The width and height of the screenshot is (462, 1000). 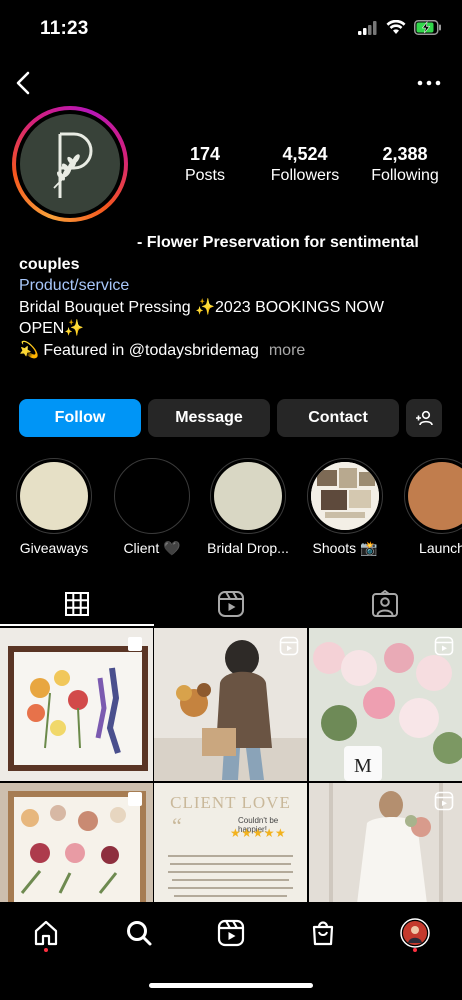 What do you see at coordinates (385, 704) in the screenshot?
I see `post-thumbnail: M` at bounding box center [385, 704].